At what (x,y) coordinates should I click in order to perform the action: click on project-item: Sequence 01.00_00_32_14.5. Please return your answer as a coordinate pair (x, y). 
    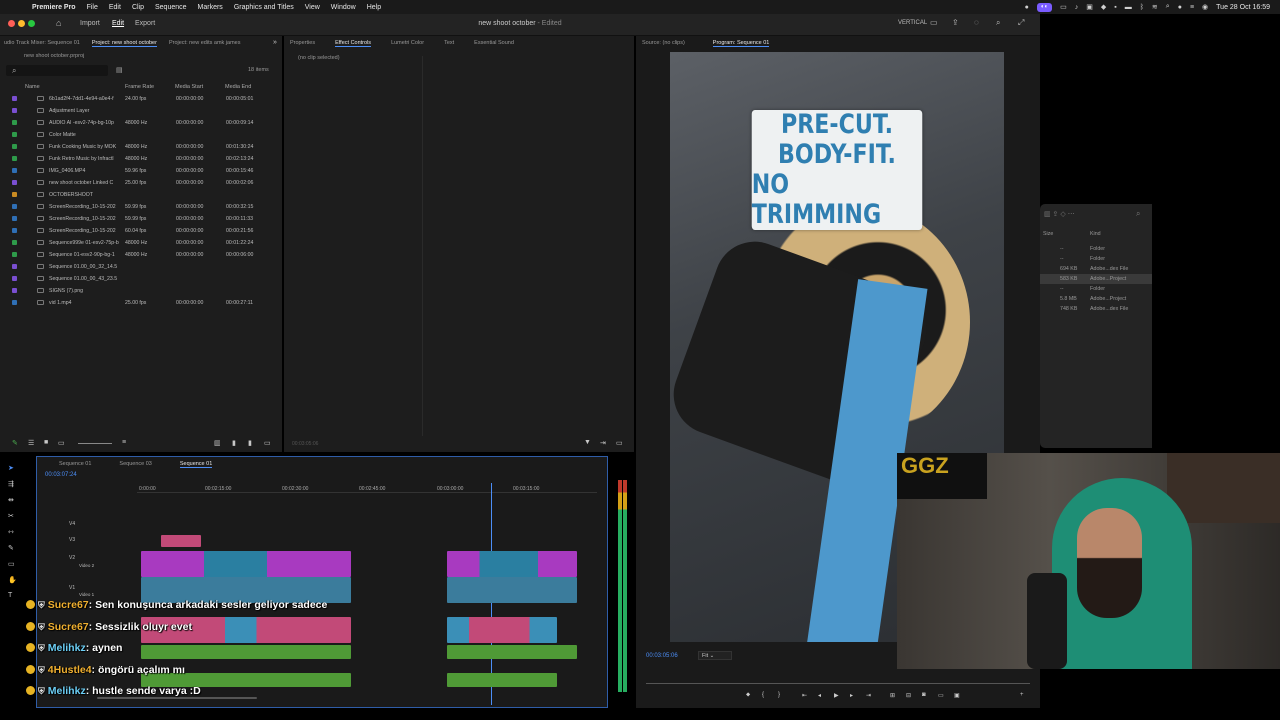
    Looking at the image, I should click on (141, 267).